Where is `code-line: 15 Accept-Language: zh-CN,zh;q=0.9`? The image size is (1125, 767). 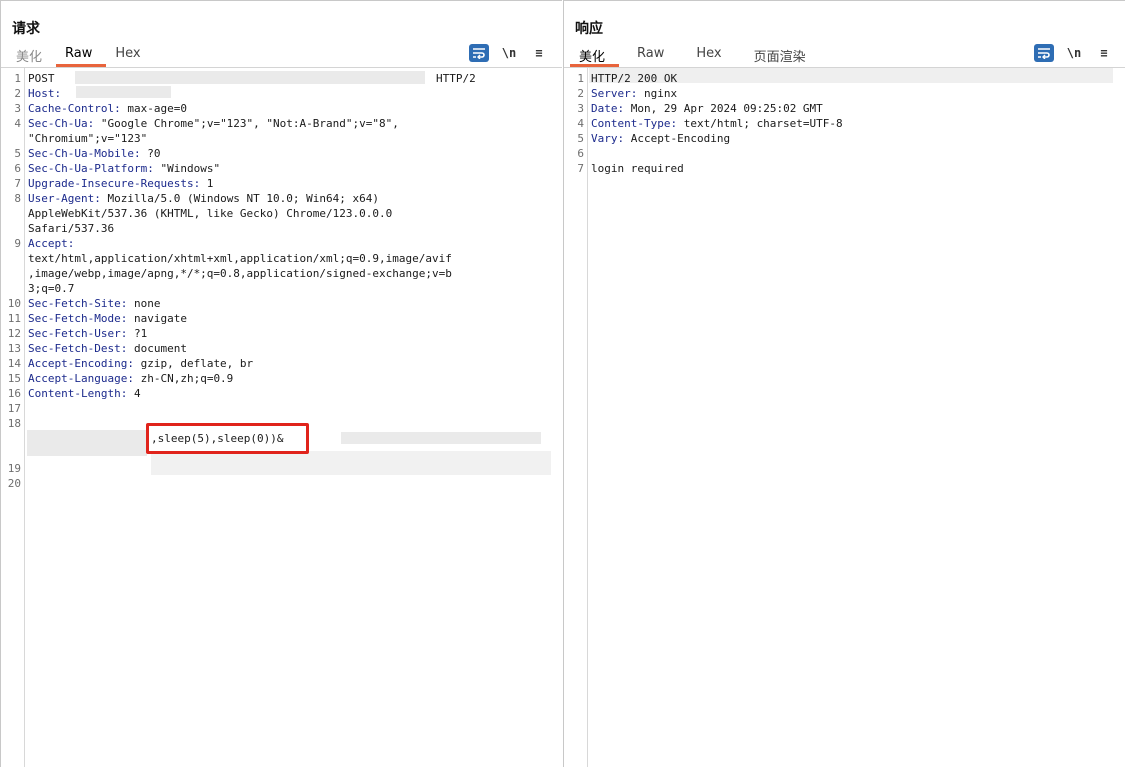 code-line: 15 Accept-Language: zh-CN,zh;q=0.9 is located at coordinates (281, 378).